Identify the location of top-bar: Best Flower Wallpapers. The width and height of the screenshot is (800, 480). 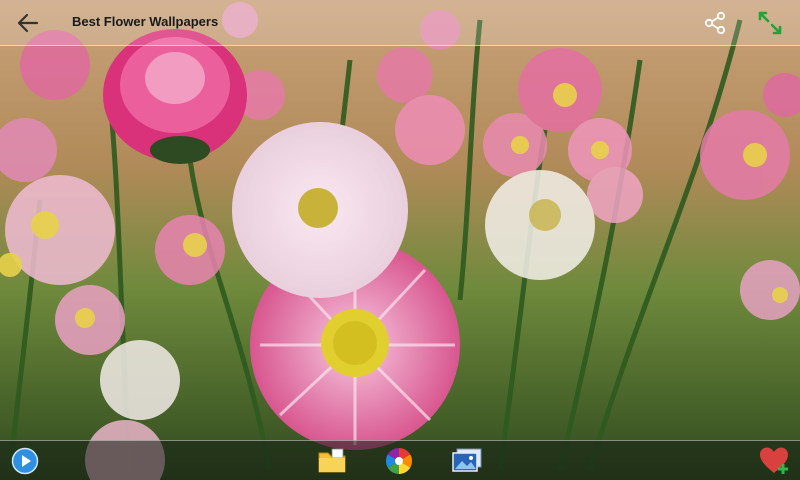
(400, 23).